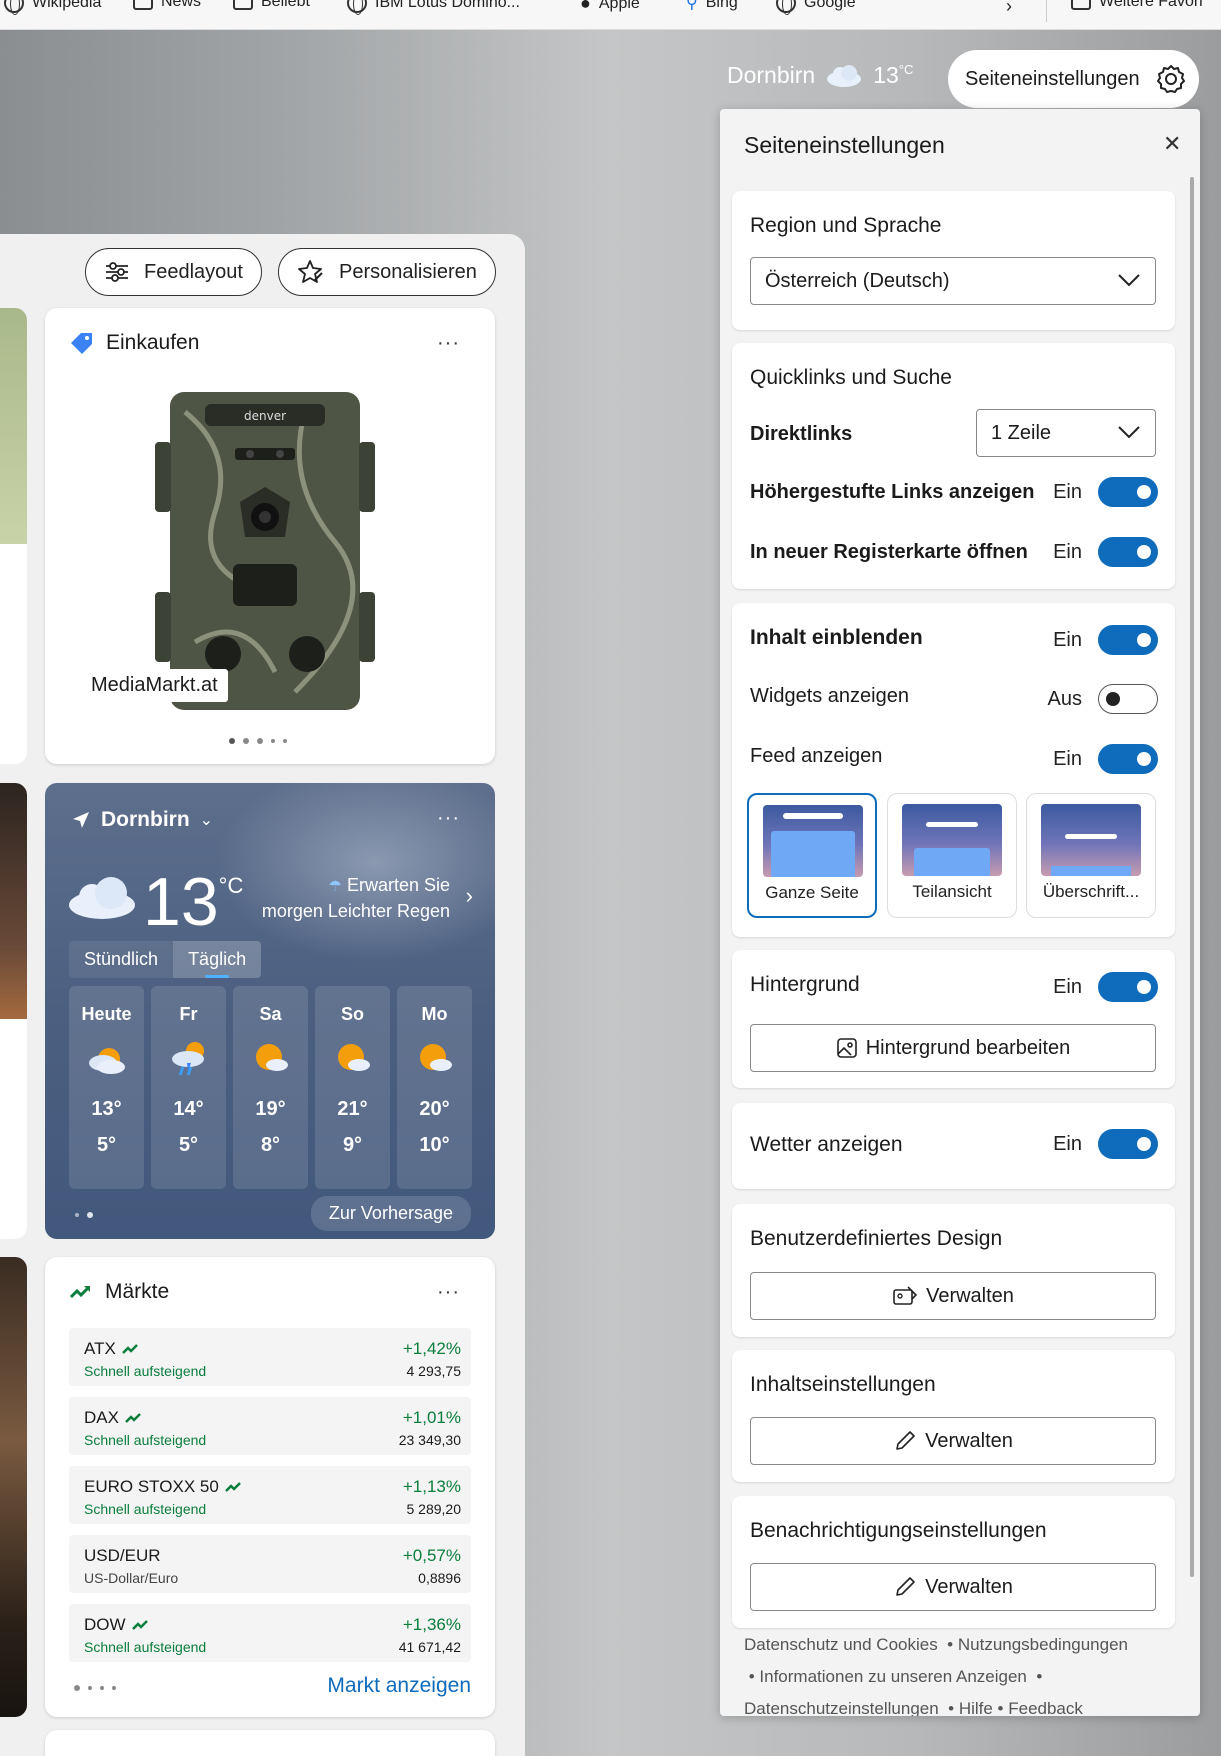 The height and width of the screenshot is (1756, 1221). What do you see at coordinates (692, 6) in the screenshot?
I see `search-icon: ⚲` at bounding box center [692, 6].